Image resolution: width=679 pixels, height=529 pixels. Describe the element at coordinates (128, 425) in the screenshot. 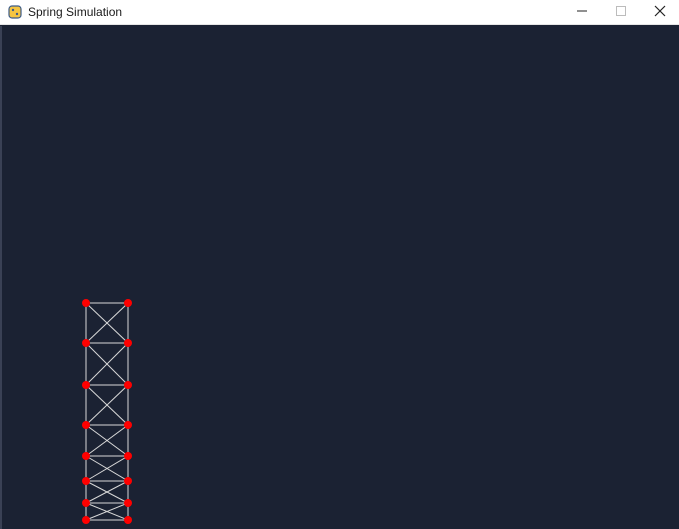

I see `mass-node-3-right` at that location.